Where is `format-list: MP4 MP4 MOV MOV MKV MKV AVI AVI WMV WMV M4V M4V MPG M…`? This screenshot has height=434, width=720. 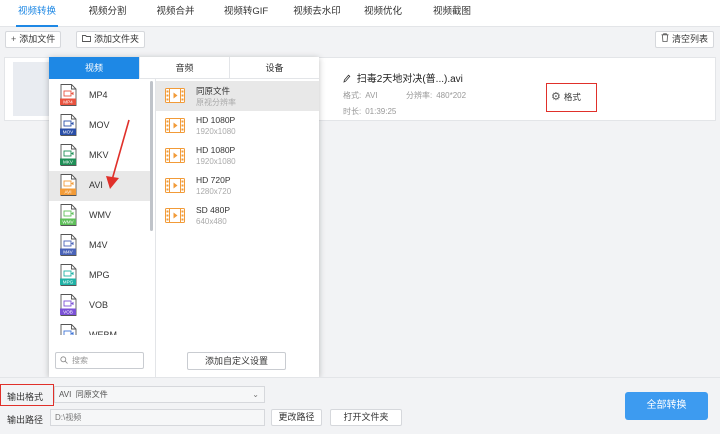 format-list: MP4 MP4 MOV MOV MKV MKV AVI AVI WMV WMV M4V M4V MPG M… is located at coordinates (99, 207).